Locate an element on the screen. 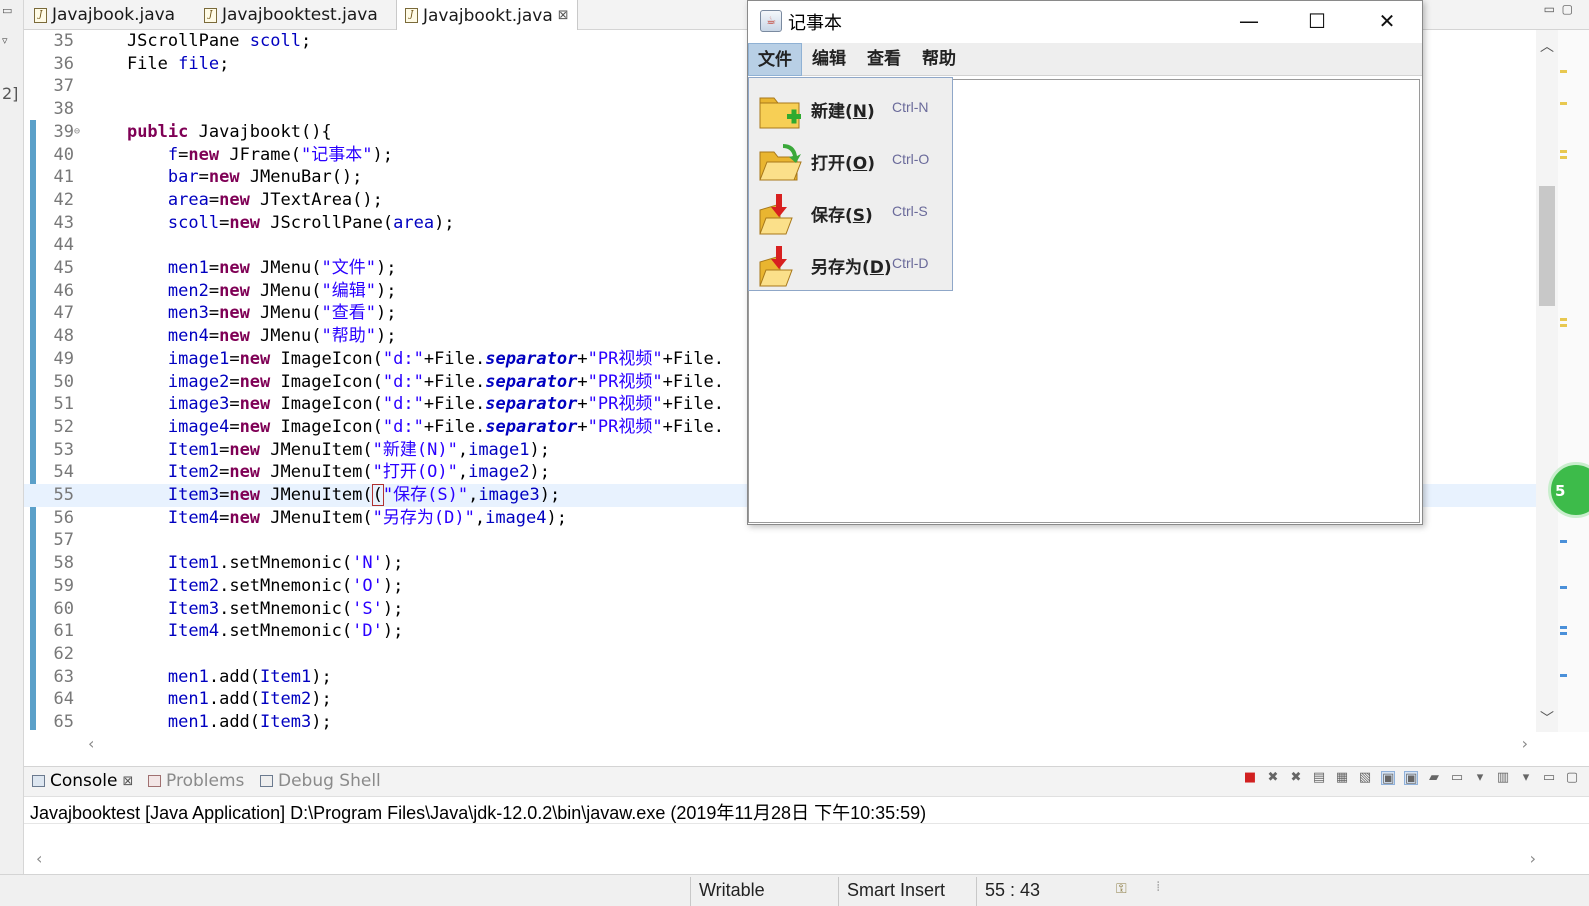 The height and width of the screenshot is (906, 1589). code-line: 57 is located at coordinates (780, 540).